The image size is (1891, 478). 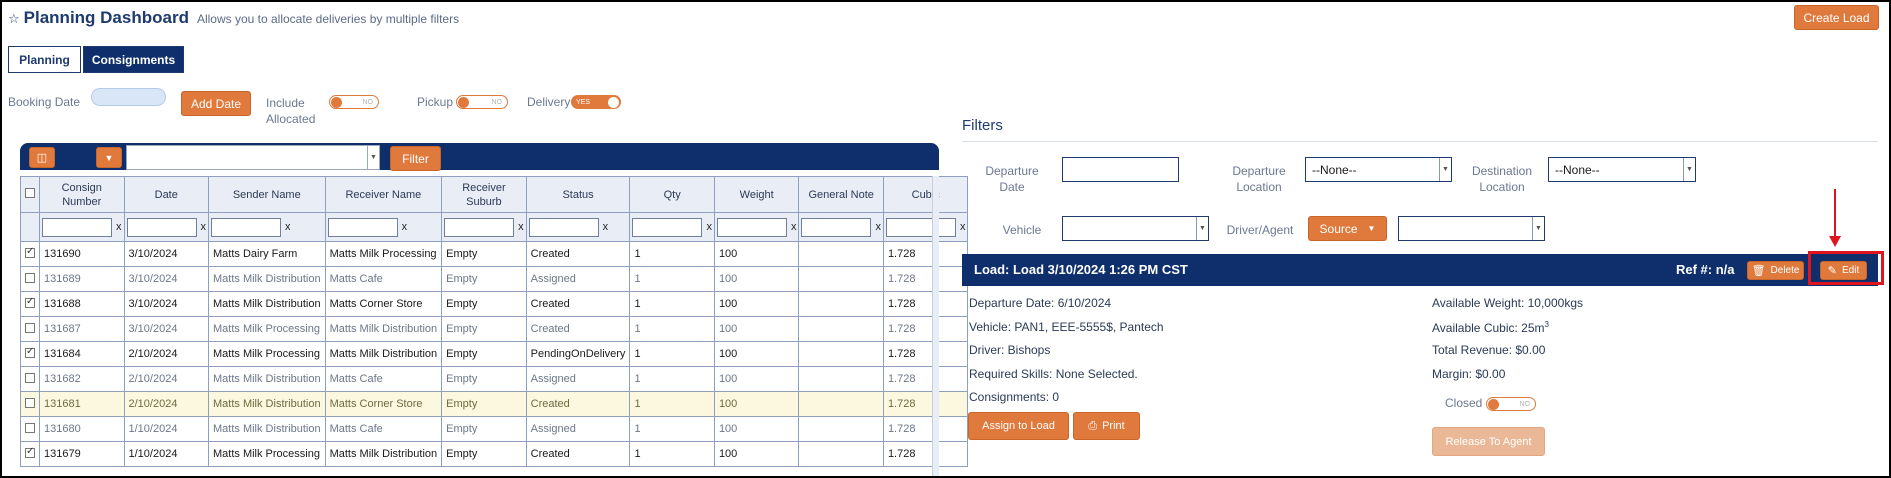 I want to click on cell-consign-number: 131687, so click(x=82, y=329).